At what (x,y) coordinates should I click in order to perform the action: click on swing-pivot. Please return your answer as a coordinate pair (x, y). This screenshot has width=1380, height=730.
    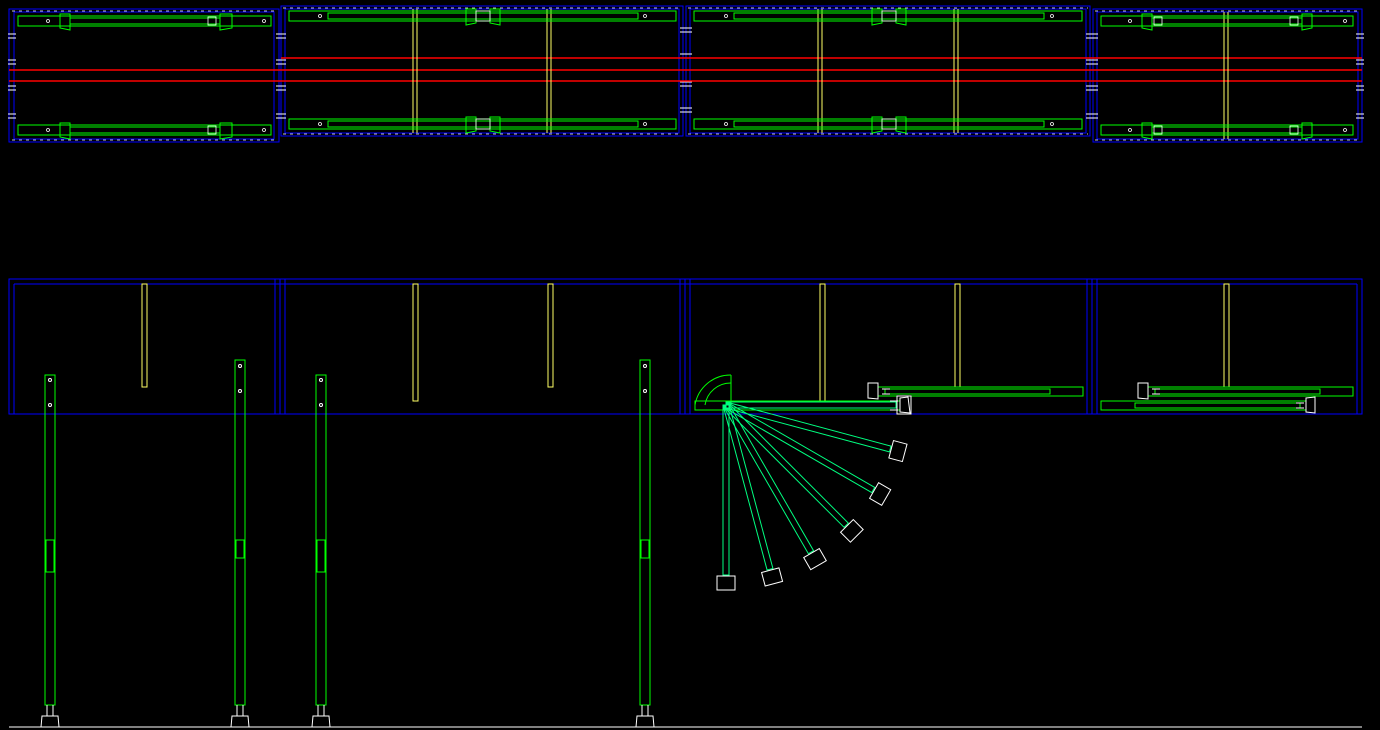
    Looking at the image, I should click on (713, 390).